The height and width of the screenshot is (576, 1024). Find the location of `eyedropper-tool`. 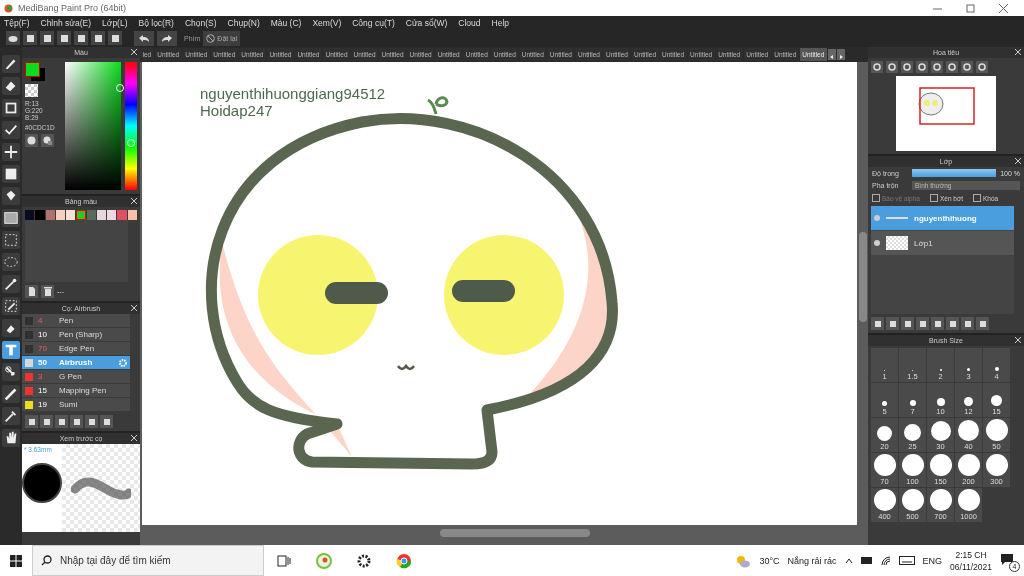

eyedropper-tool is located at coordinates (11, 416).